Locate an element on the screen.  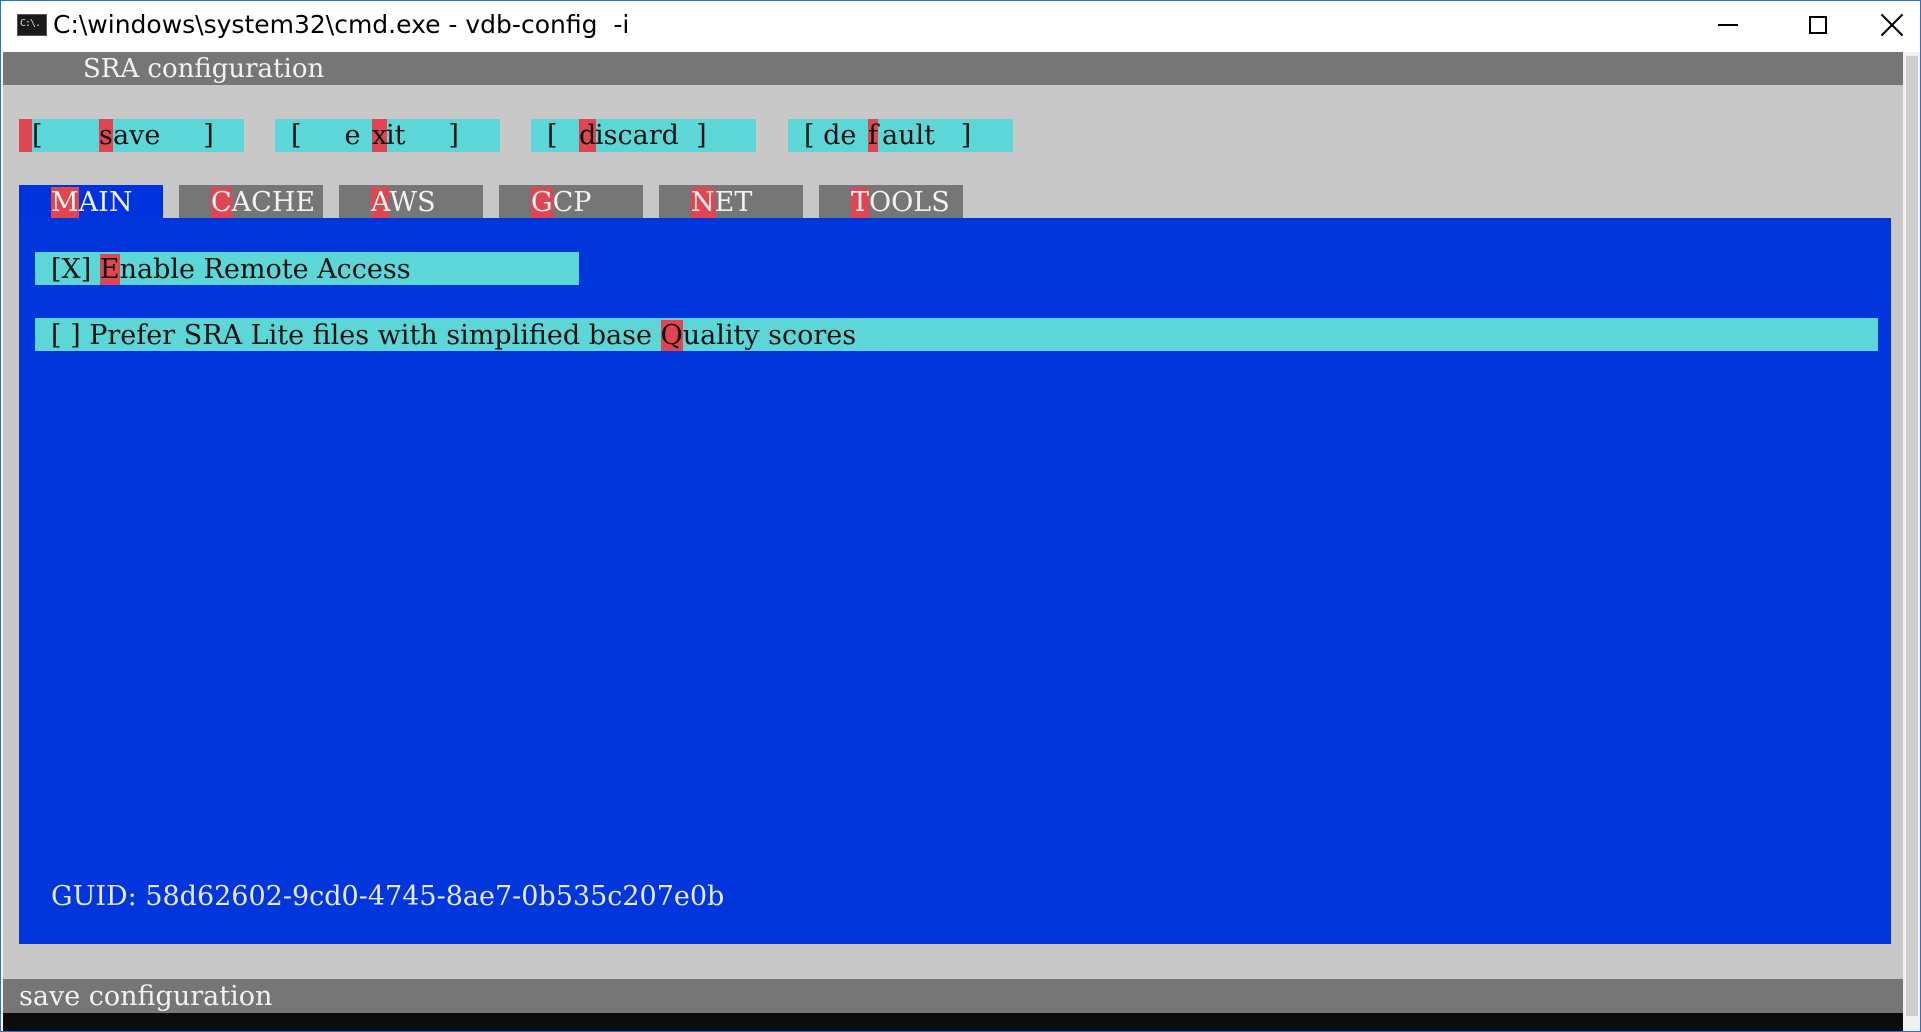
default-button-suffix: ault ] is located at coordinates (927, 135).